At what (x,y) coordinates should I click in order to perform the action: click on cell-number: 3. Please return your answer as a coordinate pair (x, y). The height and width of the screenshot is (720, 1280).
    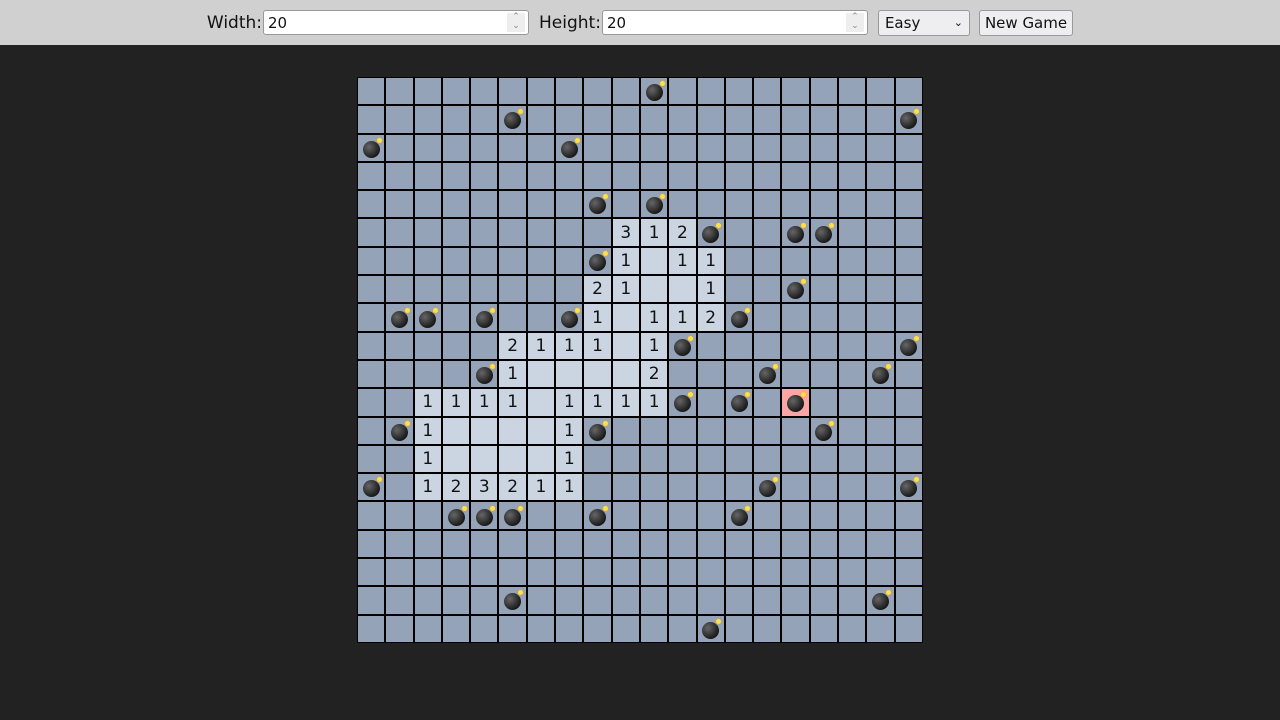
    Looking at the image, I should click on (484, 487).